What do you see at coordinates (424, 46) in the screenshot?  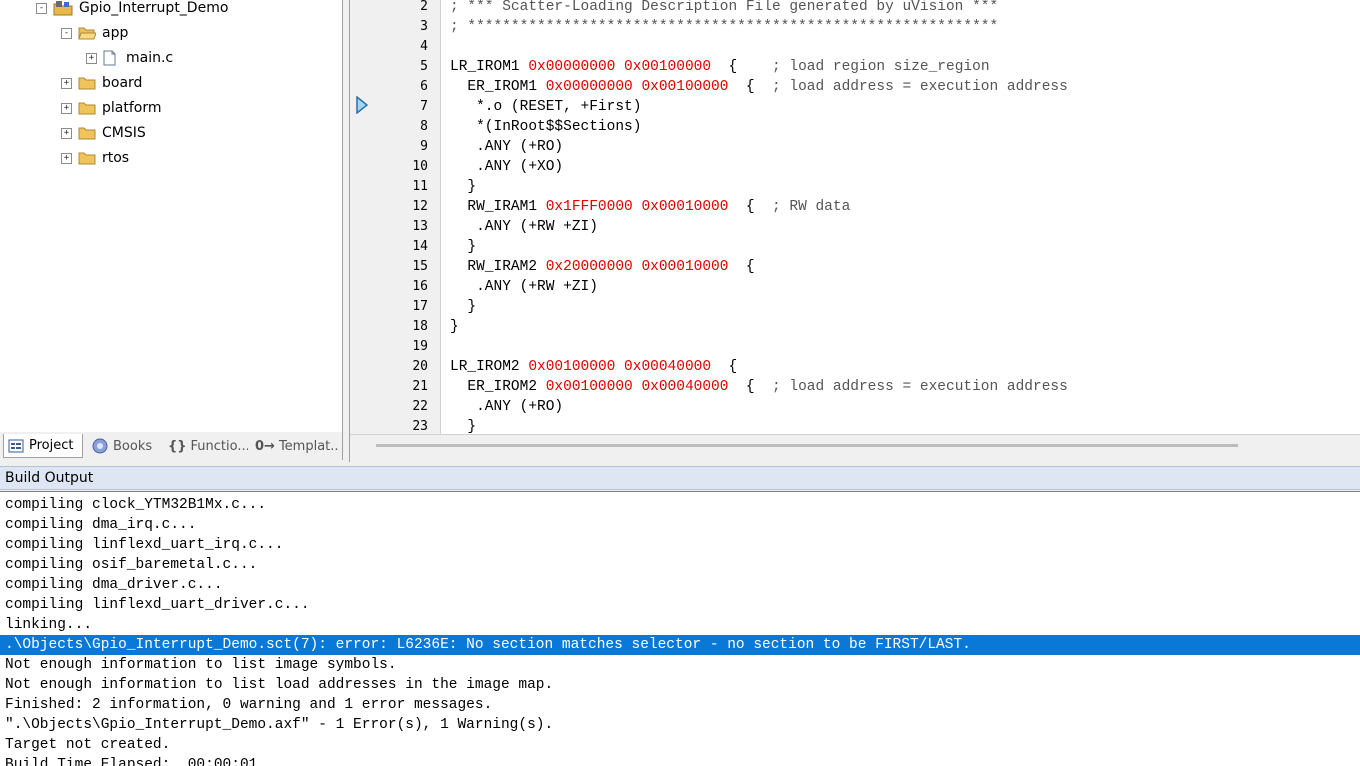 I see `line-number: 4` at bounding box center [424, 46].